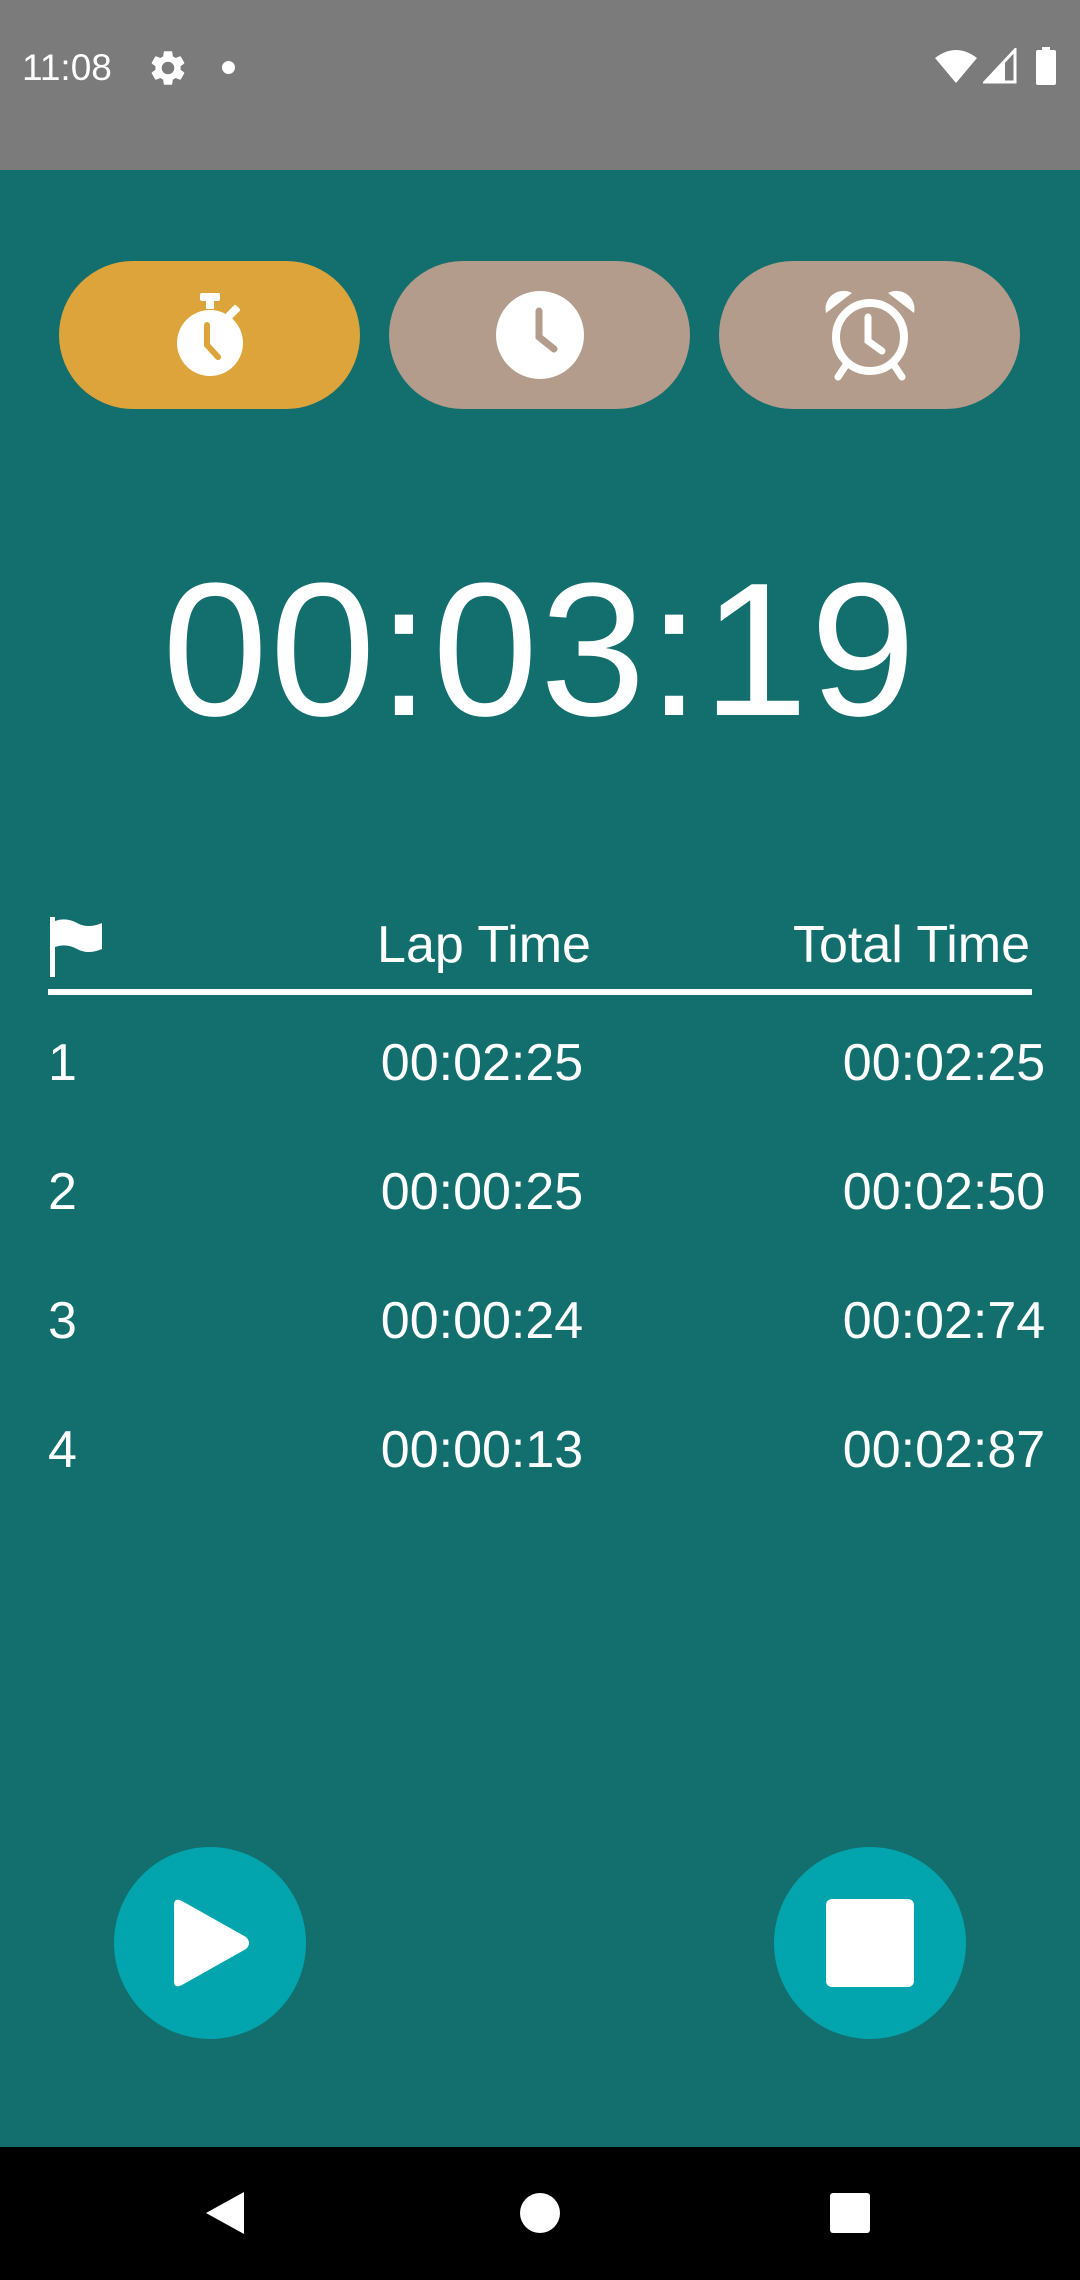 Image resolution: width=1080 pixels, height=2280 pixels. What do you see at coordinates (228, 67) in the screenshot?
I see `notification-dot-icon` at bounding box center [228, 67].